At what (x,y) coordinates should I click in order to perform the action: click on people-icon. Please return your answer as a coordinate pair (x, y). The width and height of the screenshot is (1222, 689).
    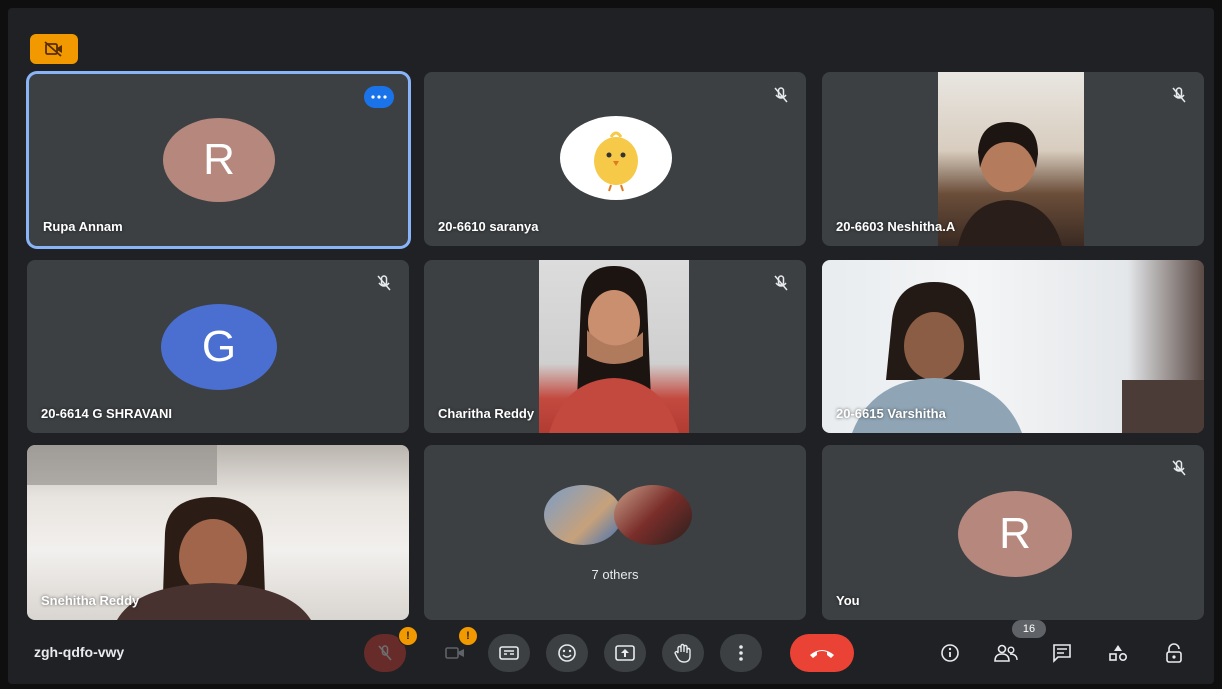
    Looking at the image, I should click on (1006, 653).